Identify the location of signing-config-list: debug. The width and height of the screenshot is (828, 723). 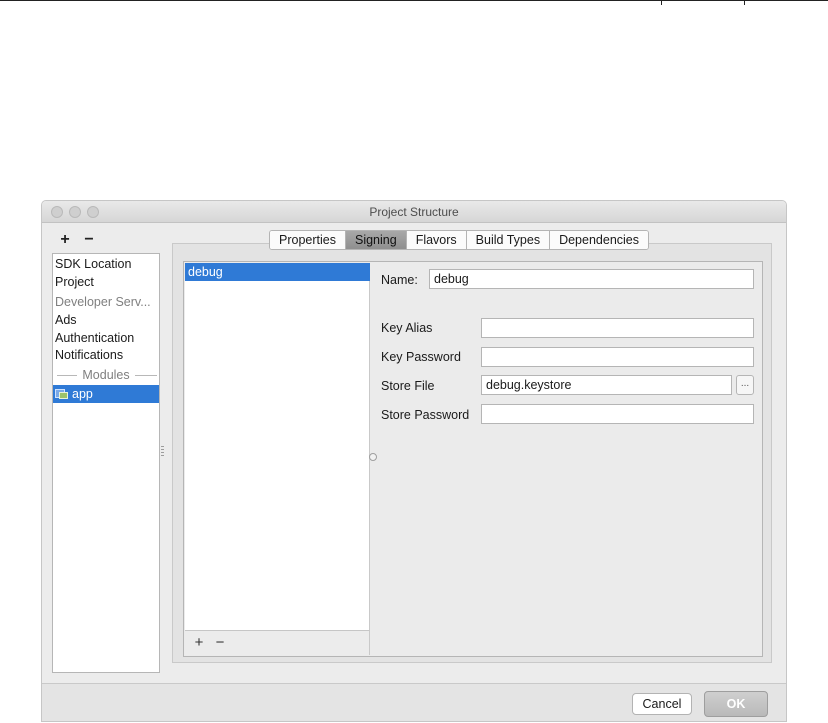
(277, 446).